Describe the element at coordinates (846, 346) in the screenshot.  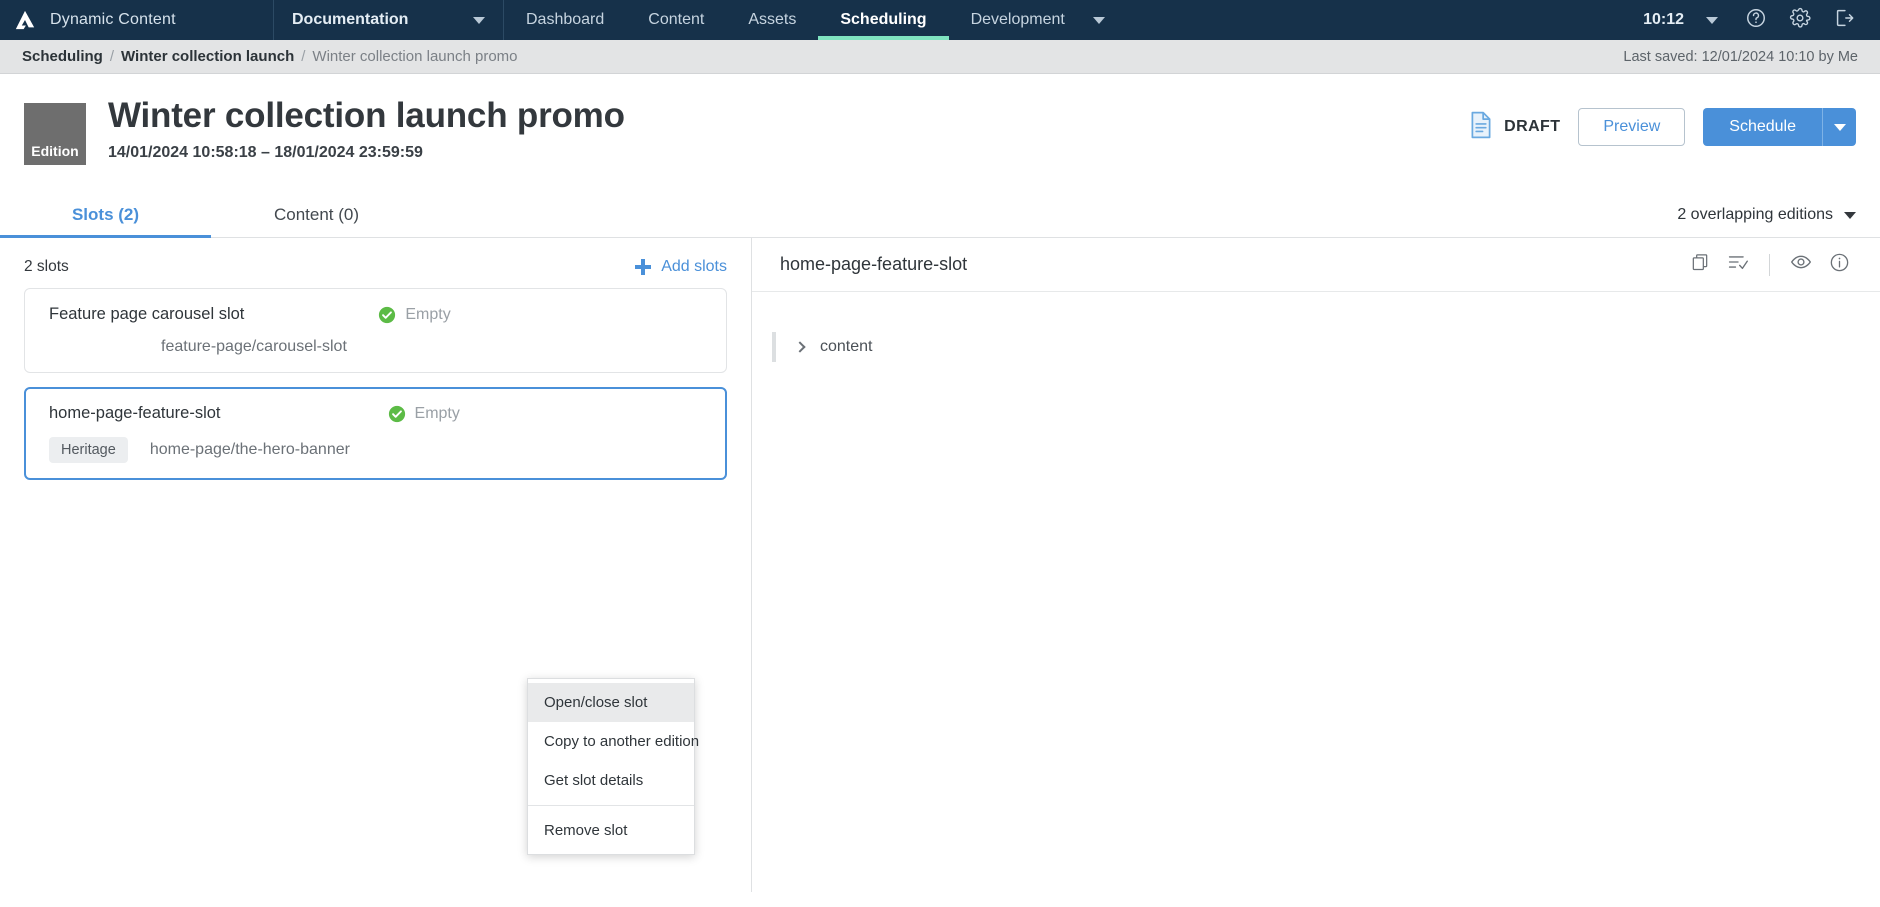
I see `tree-node-label: content` at that location.